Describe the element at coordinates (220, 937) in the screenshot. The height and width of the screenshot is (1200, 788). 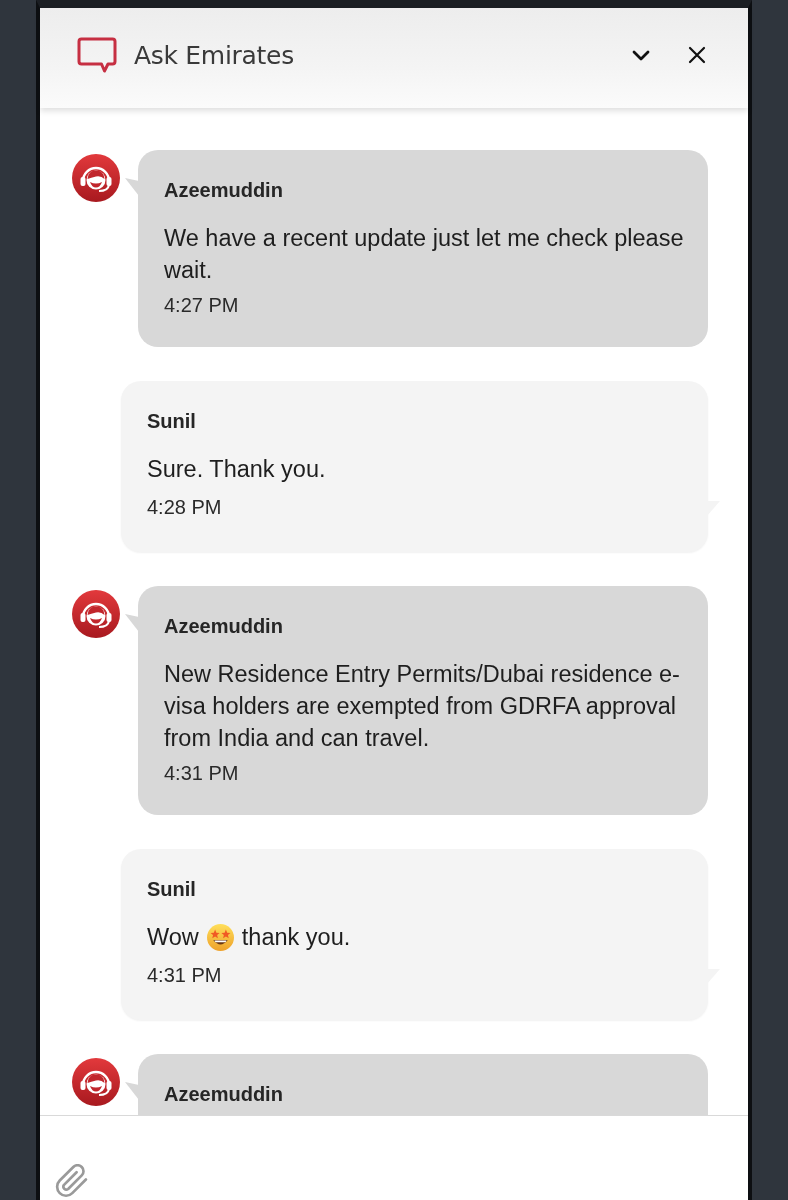
I see `star-eyes-face-icon` at that location.